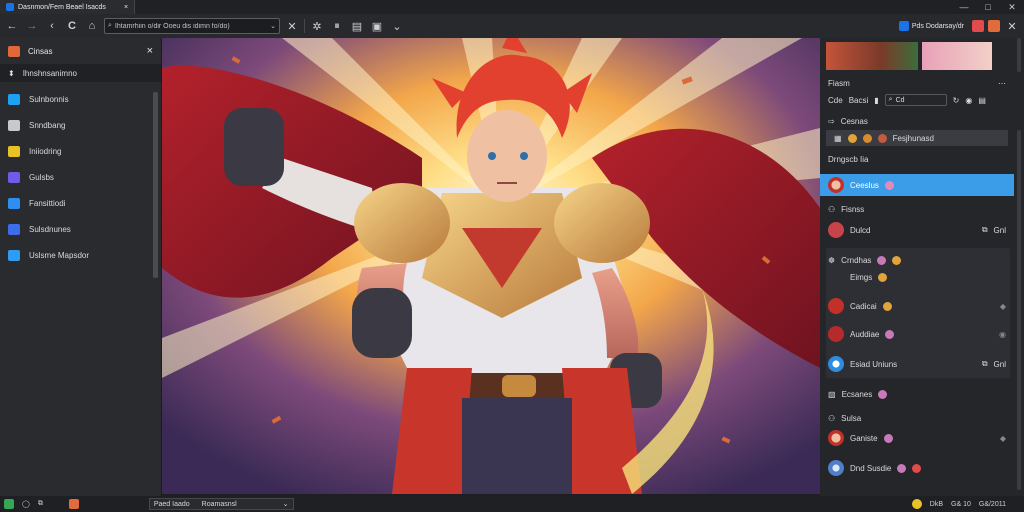 This screenshot has height=512, width=1024. What do you see at coordinates (876, 100) in the screenshot?
I see `bookmark-icon: ▮` at bounding box center [876, 100].